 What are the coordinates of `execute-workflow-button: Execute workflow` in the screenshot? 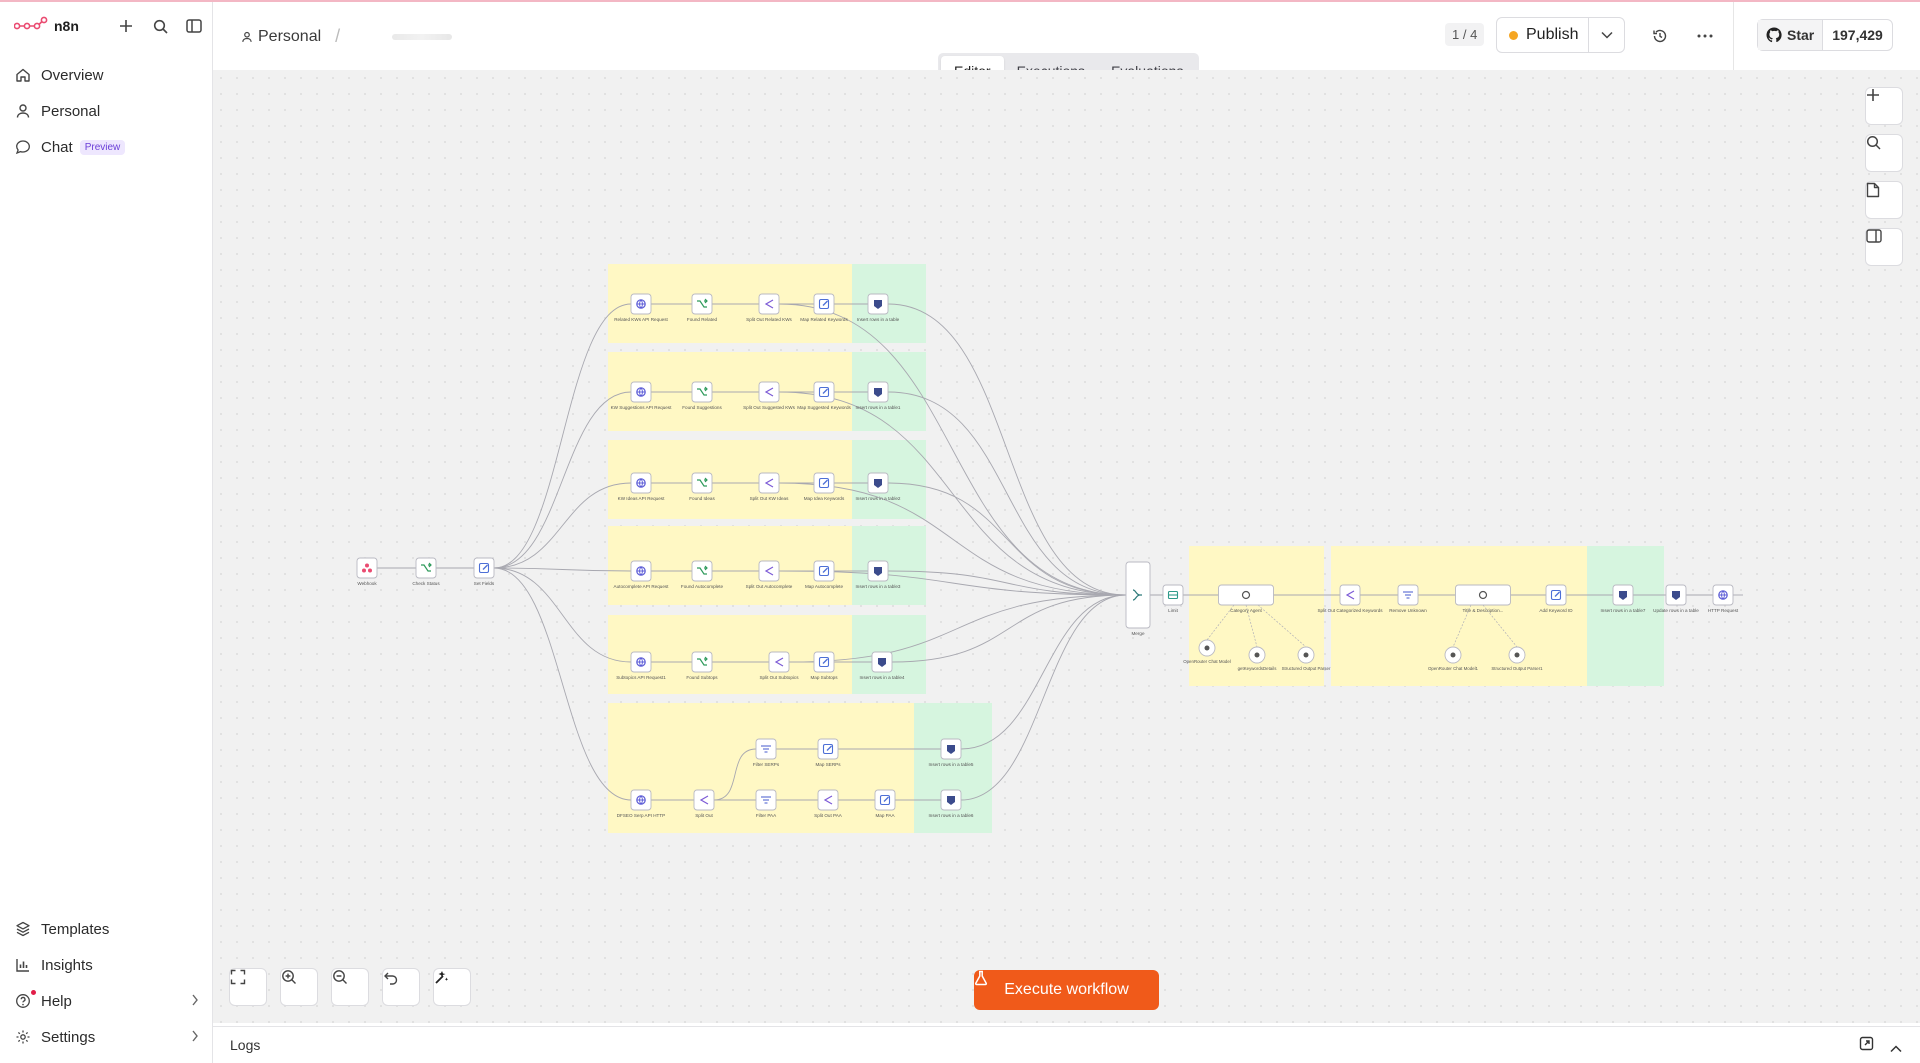 It's located at (1066, 990).